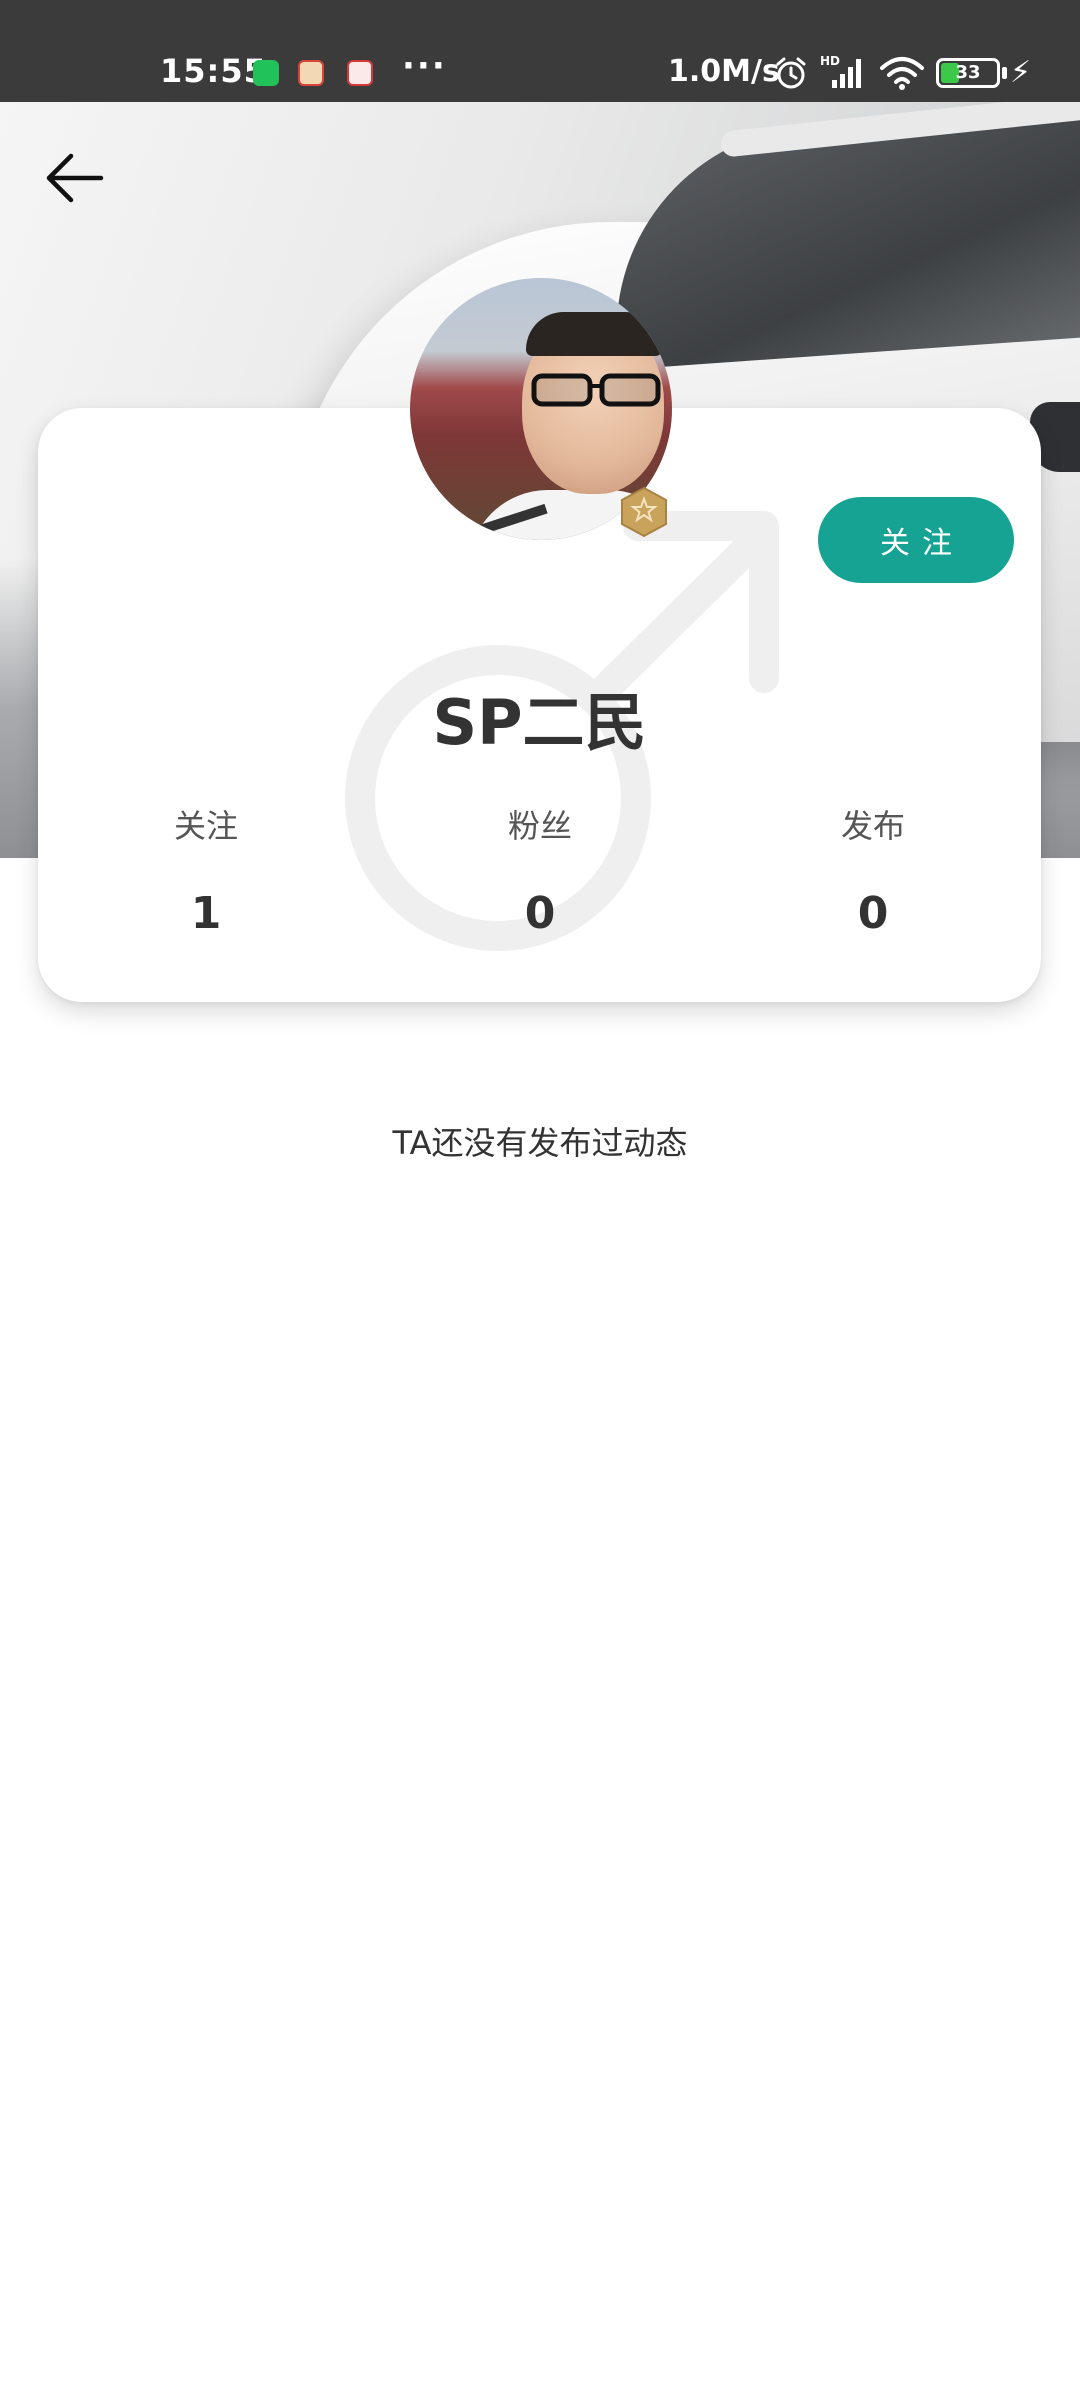 The image size is (1080, 2400). What do you see at coordinates (902, 73) in the screenshot?
I see `wifi-icon` at bounding box center [902, 73].